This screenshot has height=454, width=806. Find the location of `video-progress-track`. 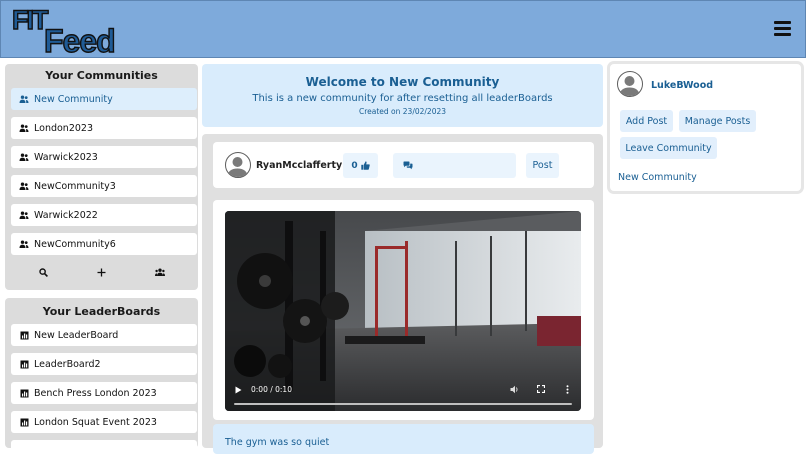

video-progress-track is located at coordinates (403, 404).